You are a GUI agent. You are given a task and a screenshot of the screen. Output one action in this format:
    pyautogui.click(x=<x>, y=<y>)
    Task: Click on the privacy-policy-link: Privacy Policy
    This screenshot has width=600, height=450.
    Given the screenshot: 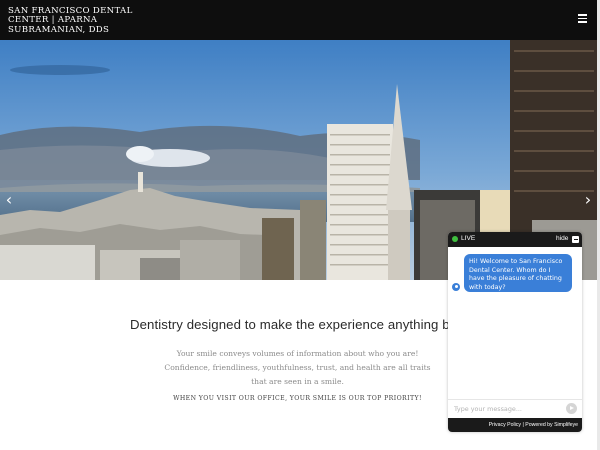 What is the action you would take?
    pyautogui.click(x=505, y=425)
    